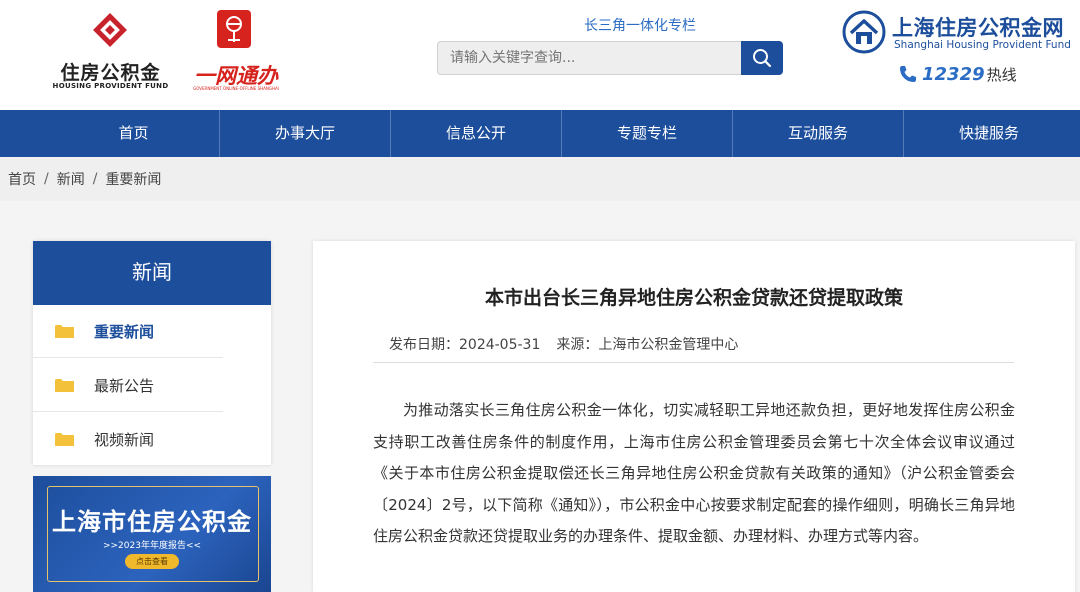 This screenshot has width=1080, height=592. Describe the element at coordinates (590, 58) in the screenshot. I see `search-input` at that location.